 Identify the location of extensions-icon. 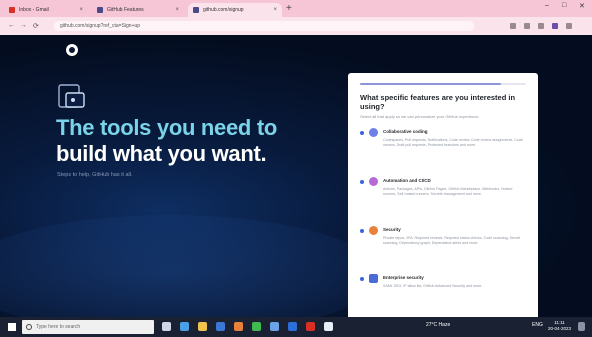
(541, 26).